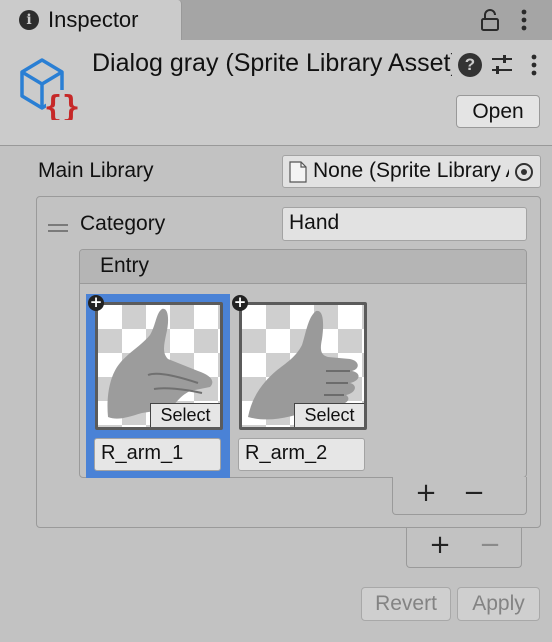 The width and height of the screenshot is (552, 642). I want to click on object-picker-icon, so click(524, 172).